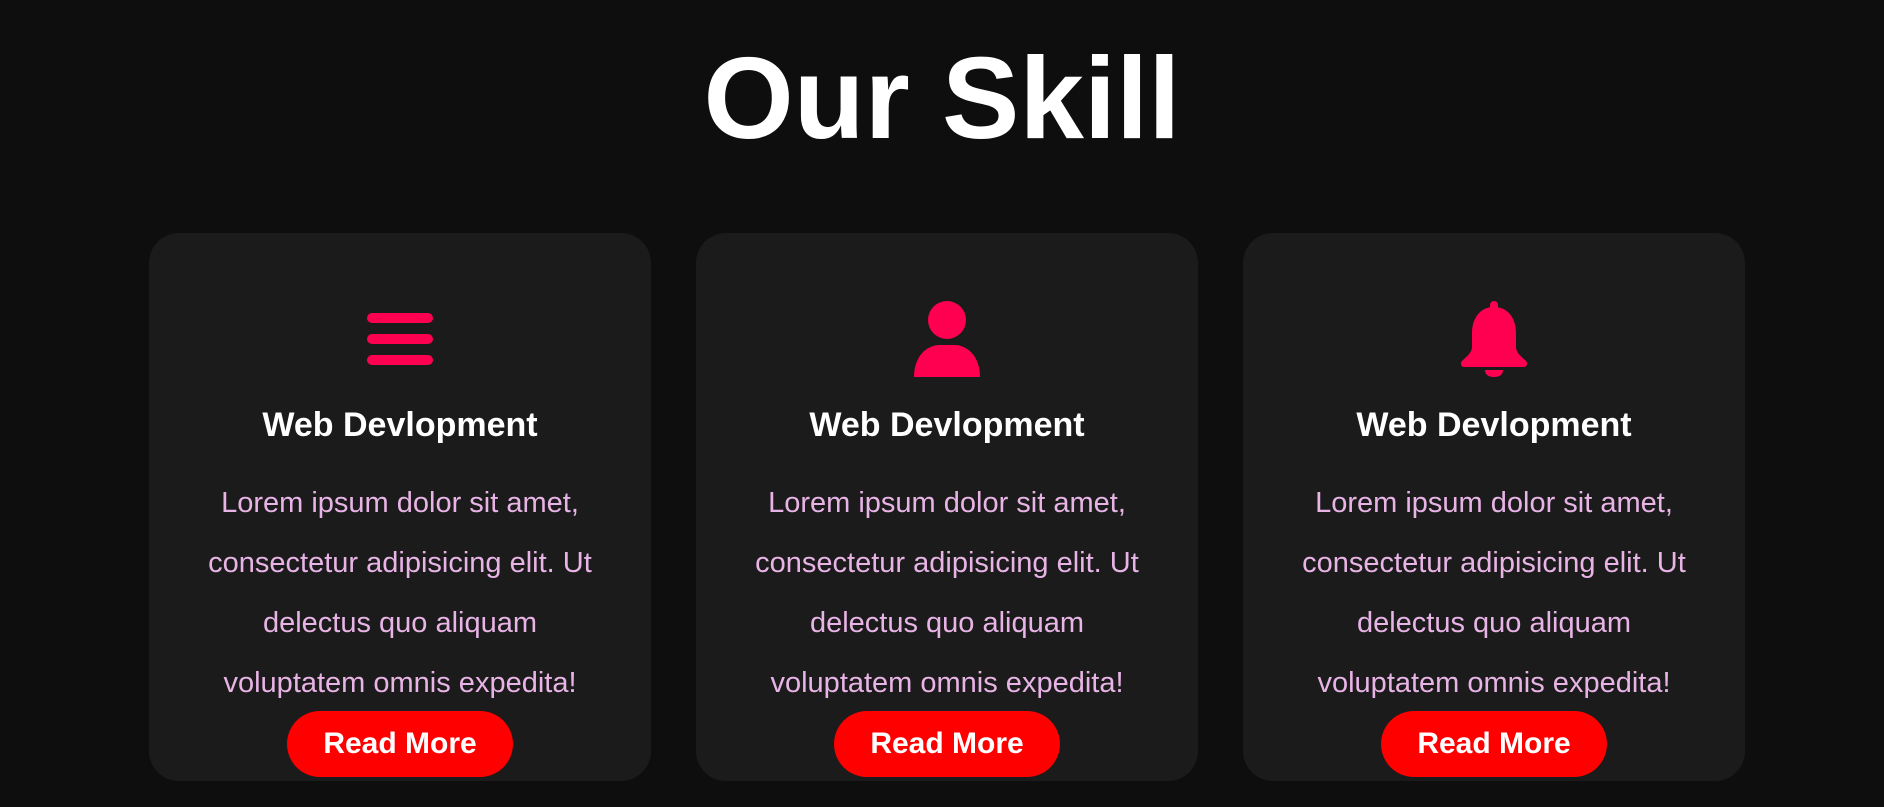 Image resolution: width=1884 pixels, height=807 pixels. What do you see at coordinates (947, 339) in the screenshot?
I see `user-icon` at bounding box center [947, 339].